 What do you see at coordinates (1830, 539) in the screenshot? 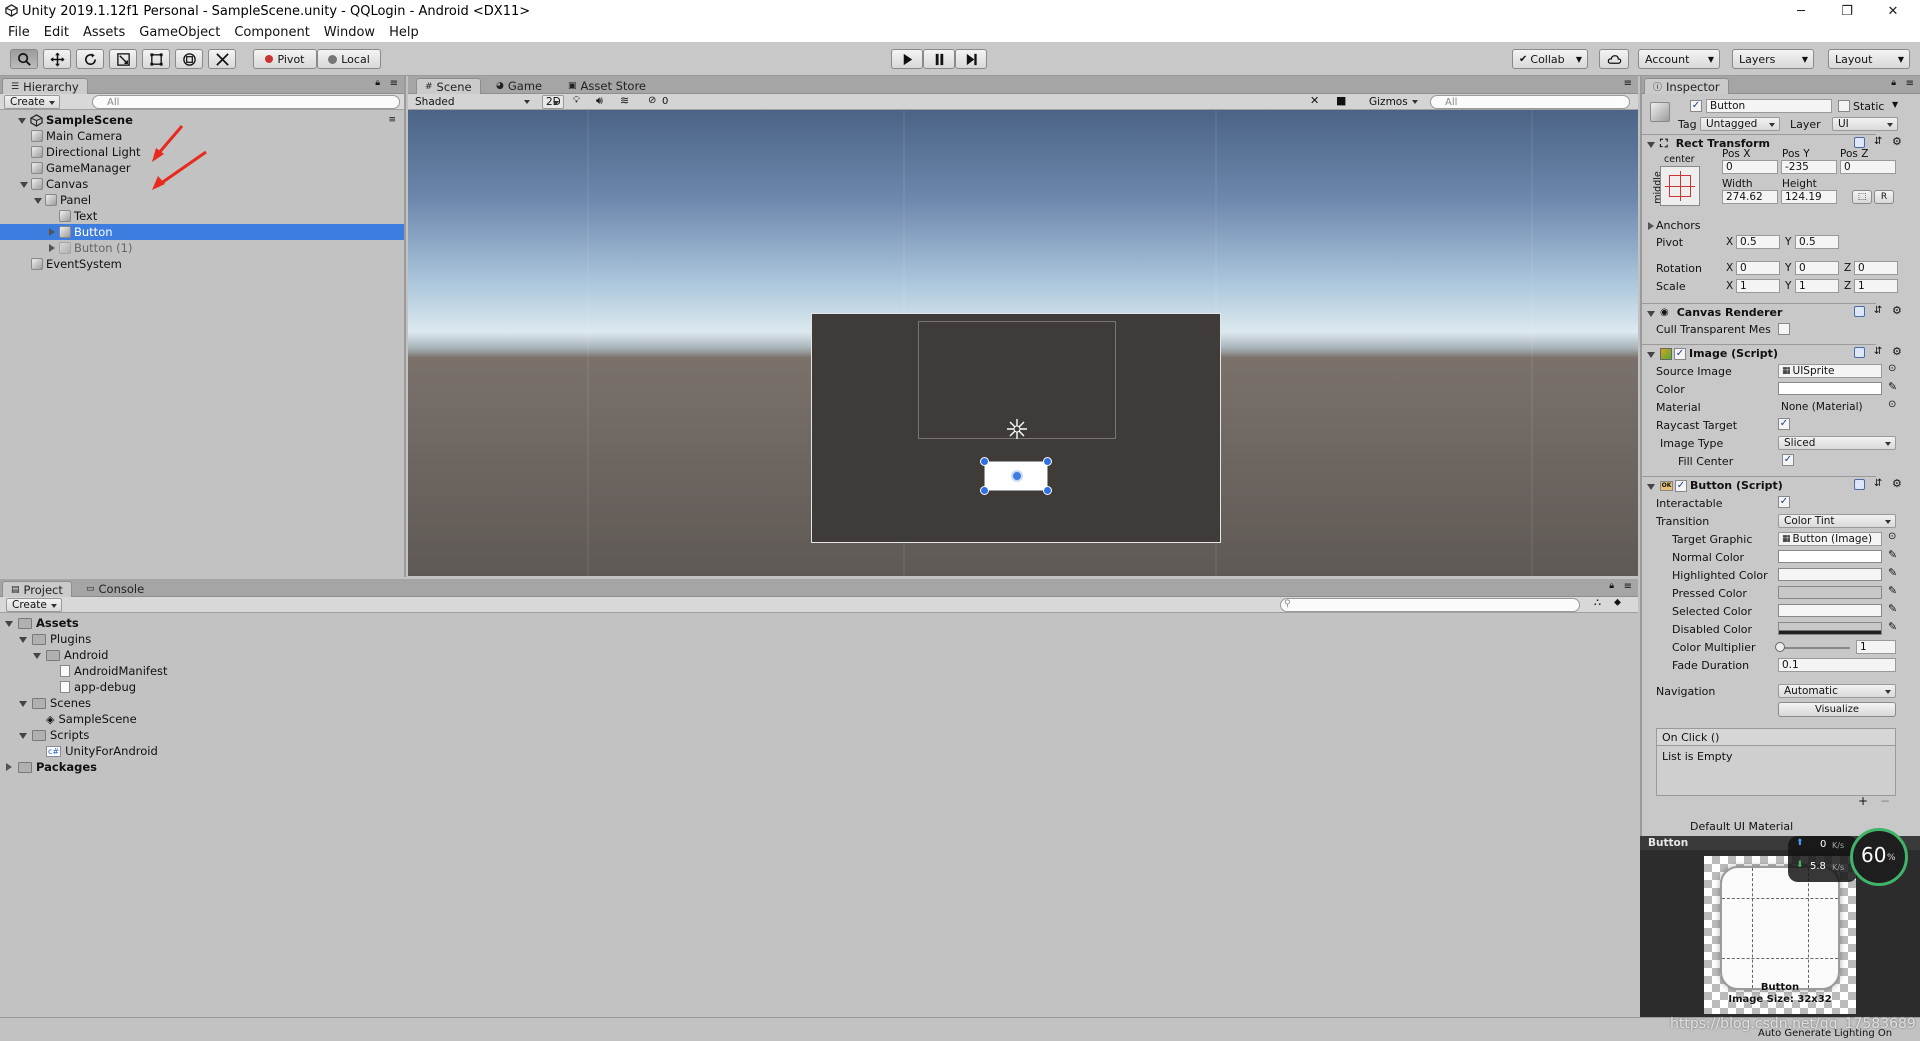
I see `target-graphic-field: ▦ Button (Image)` at bounding box center [1830, 539].